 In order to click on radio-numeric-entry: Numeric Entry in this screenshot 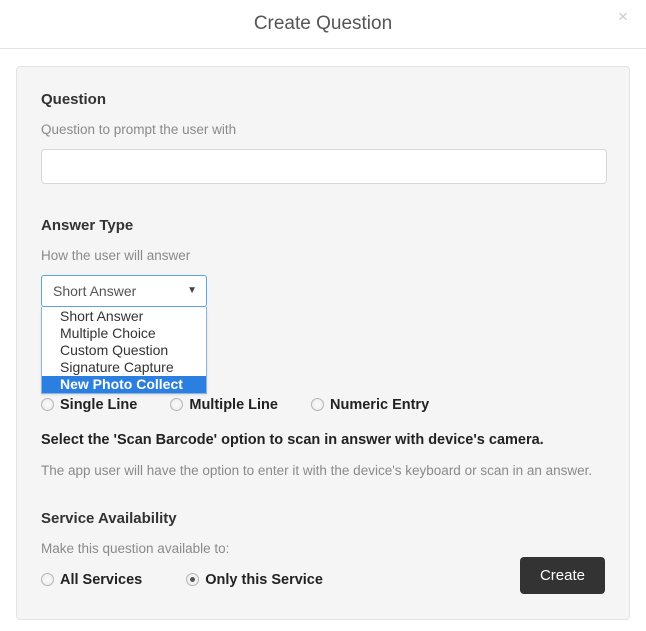, I will do `click(370, 405)`.